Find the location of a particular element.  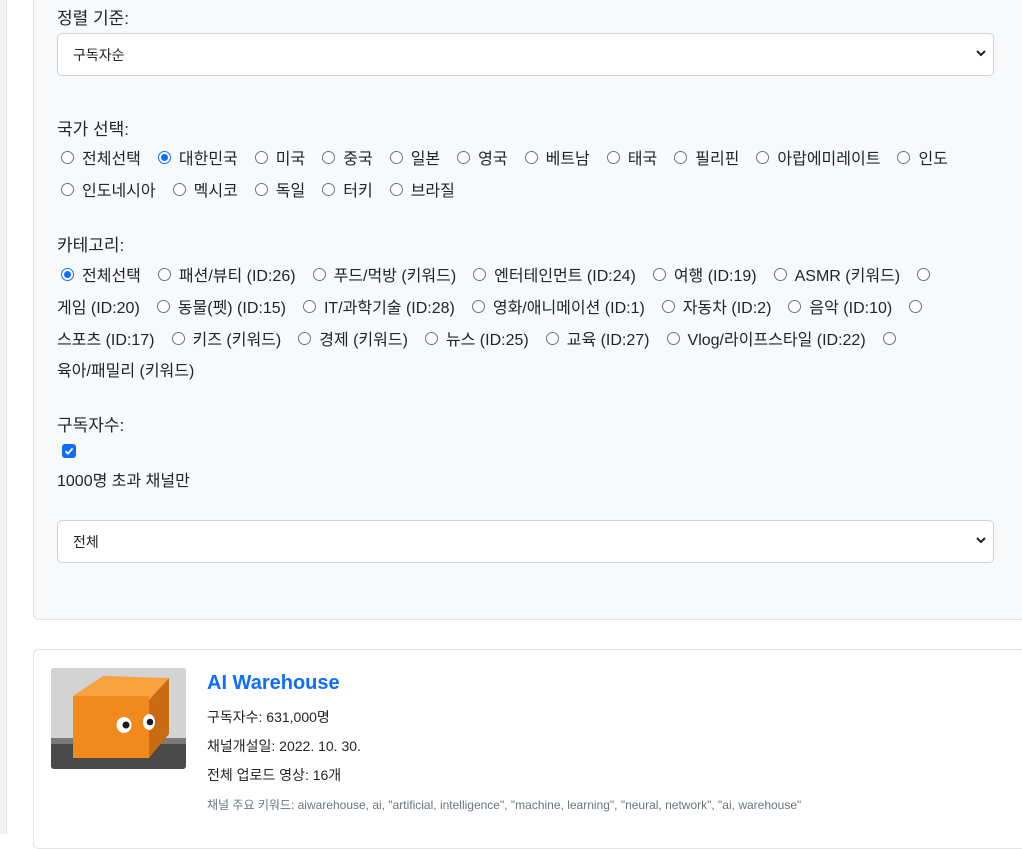

country-option-mexico: 멕시코 is located at coordinates (205, 189).